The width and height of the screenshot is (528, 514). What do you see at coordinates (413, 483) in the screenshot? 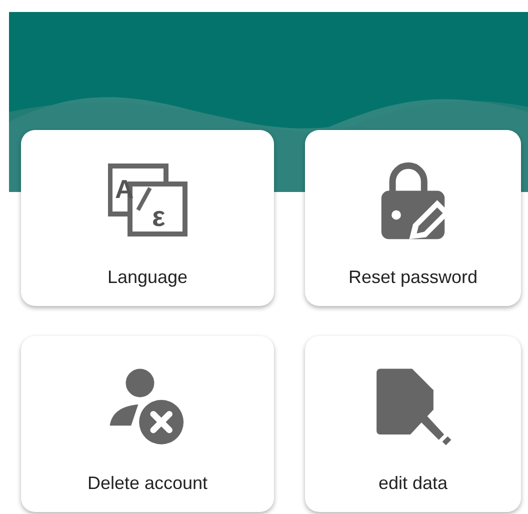
I see `card-label: edit data` at bounding box center [413, 483].